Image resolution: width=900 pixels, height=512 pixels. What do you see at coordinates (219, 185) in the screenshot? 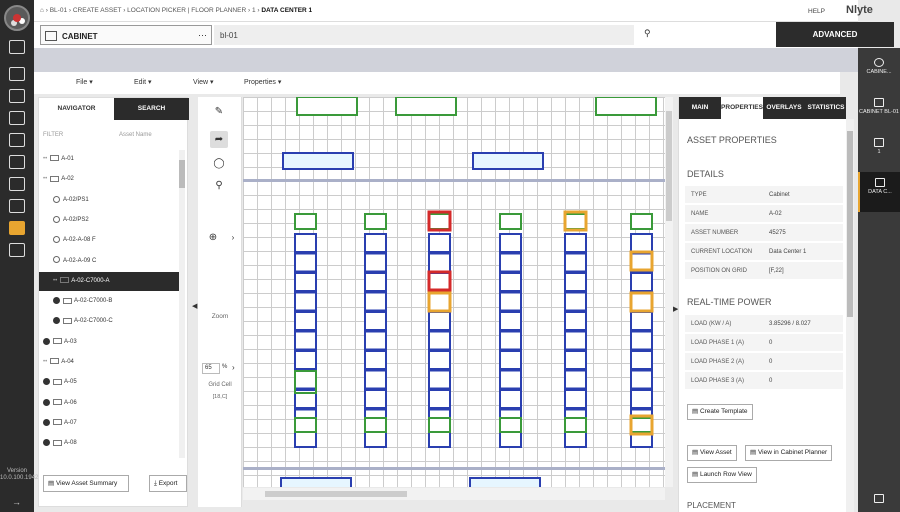
I see `zoom-icon: ⚲` at bounding box center [219, 185].